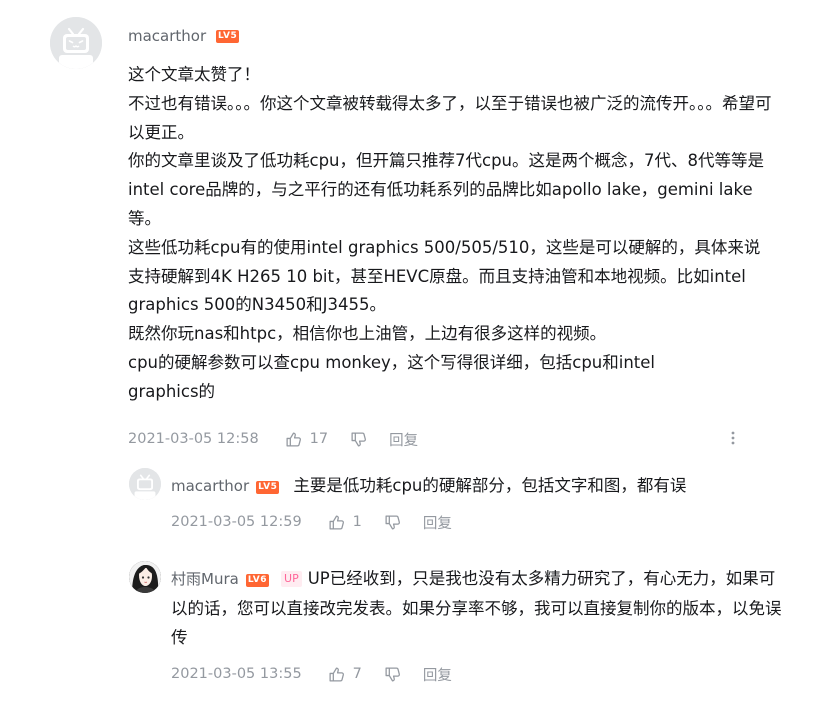 This screenshot has height=710, width=824. Describe the element at coordinates (345, 674) in the screenshot. I see `like-button: 7` at that location.